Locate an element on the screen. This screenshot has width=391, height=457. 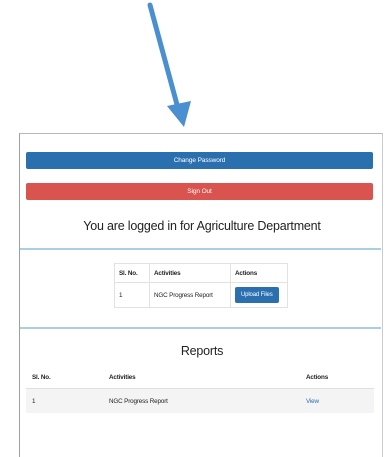
table-row: 1 NGC Progress Report View is located at coordinates (200, 400).